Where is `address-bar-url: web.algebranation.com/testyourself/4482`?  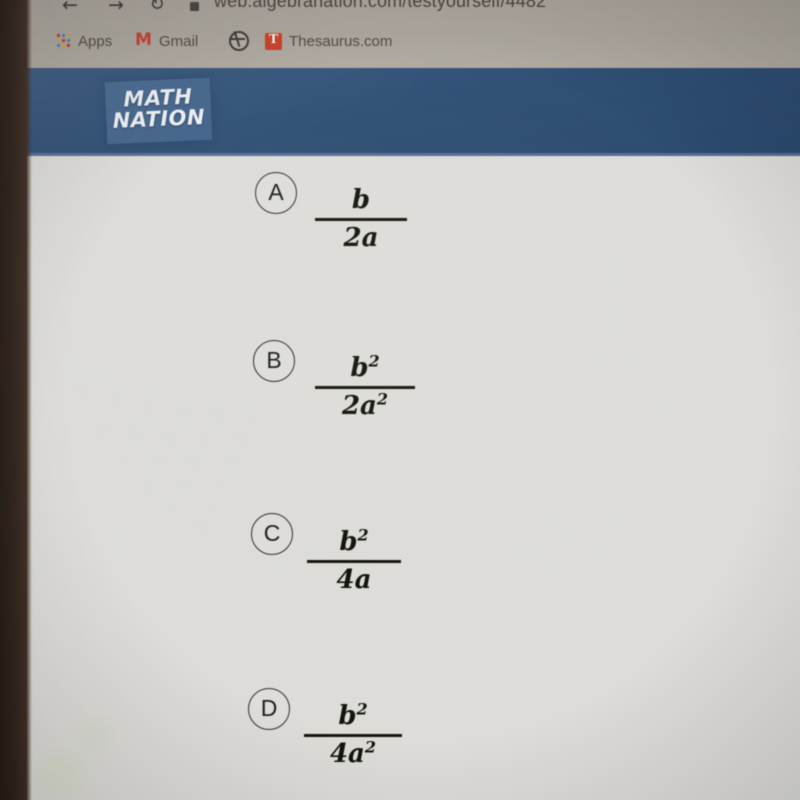
address-bar-url: web.algebranation.com/testyourself/4482 is located at coordinates (380, 6).